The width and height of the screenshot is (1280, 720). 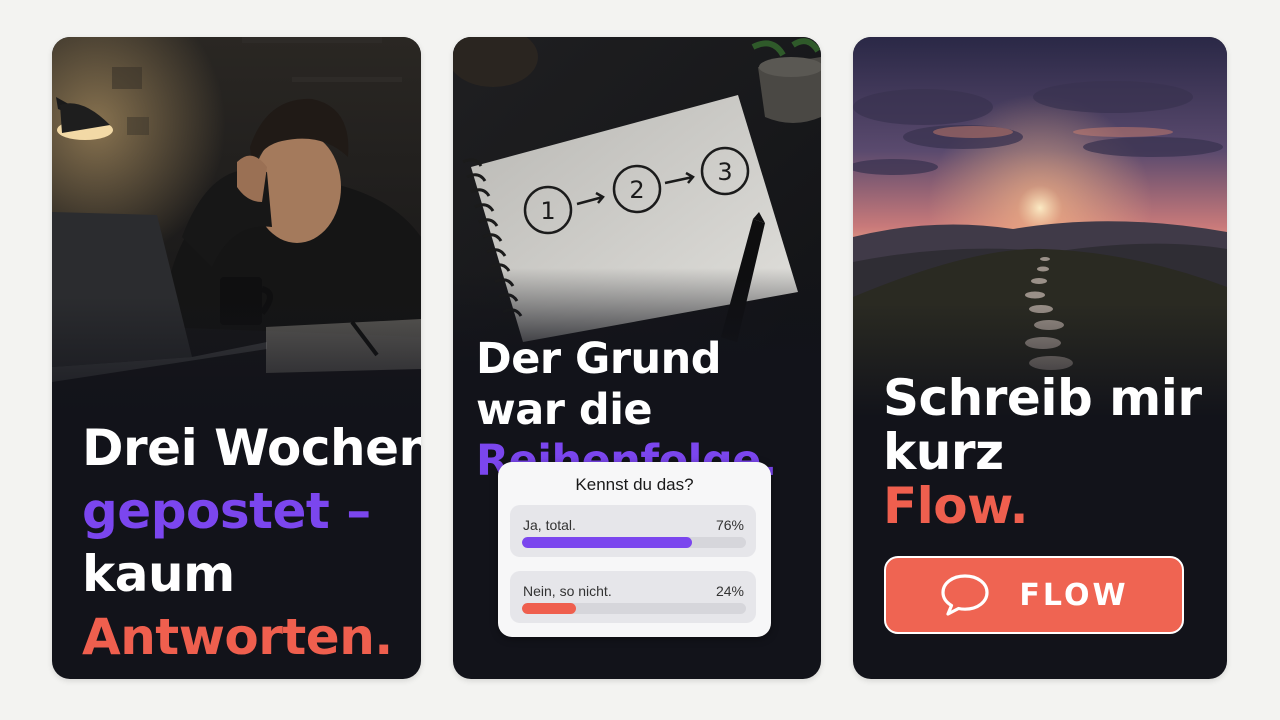 I want to click on poll-question: Kennst du das?, so click(x=634, y=484).